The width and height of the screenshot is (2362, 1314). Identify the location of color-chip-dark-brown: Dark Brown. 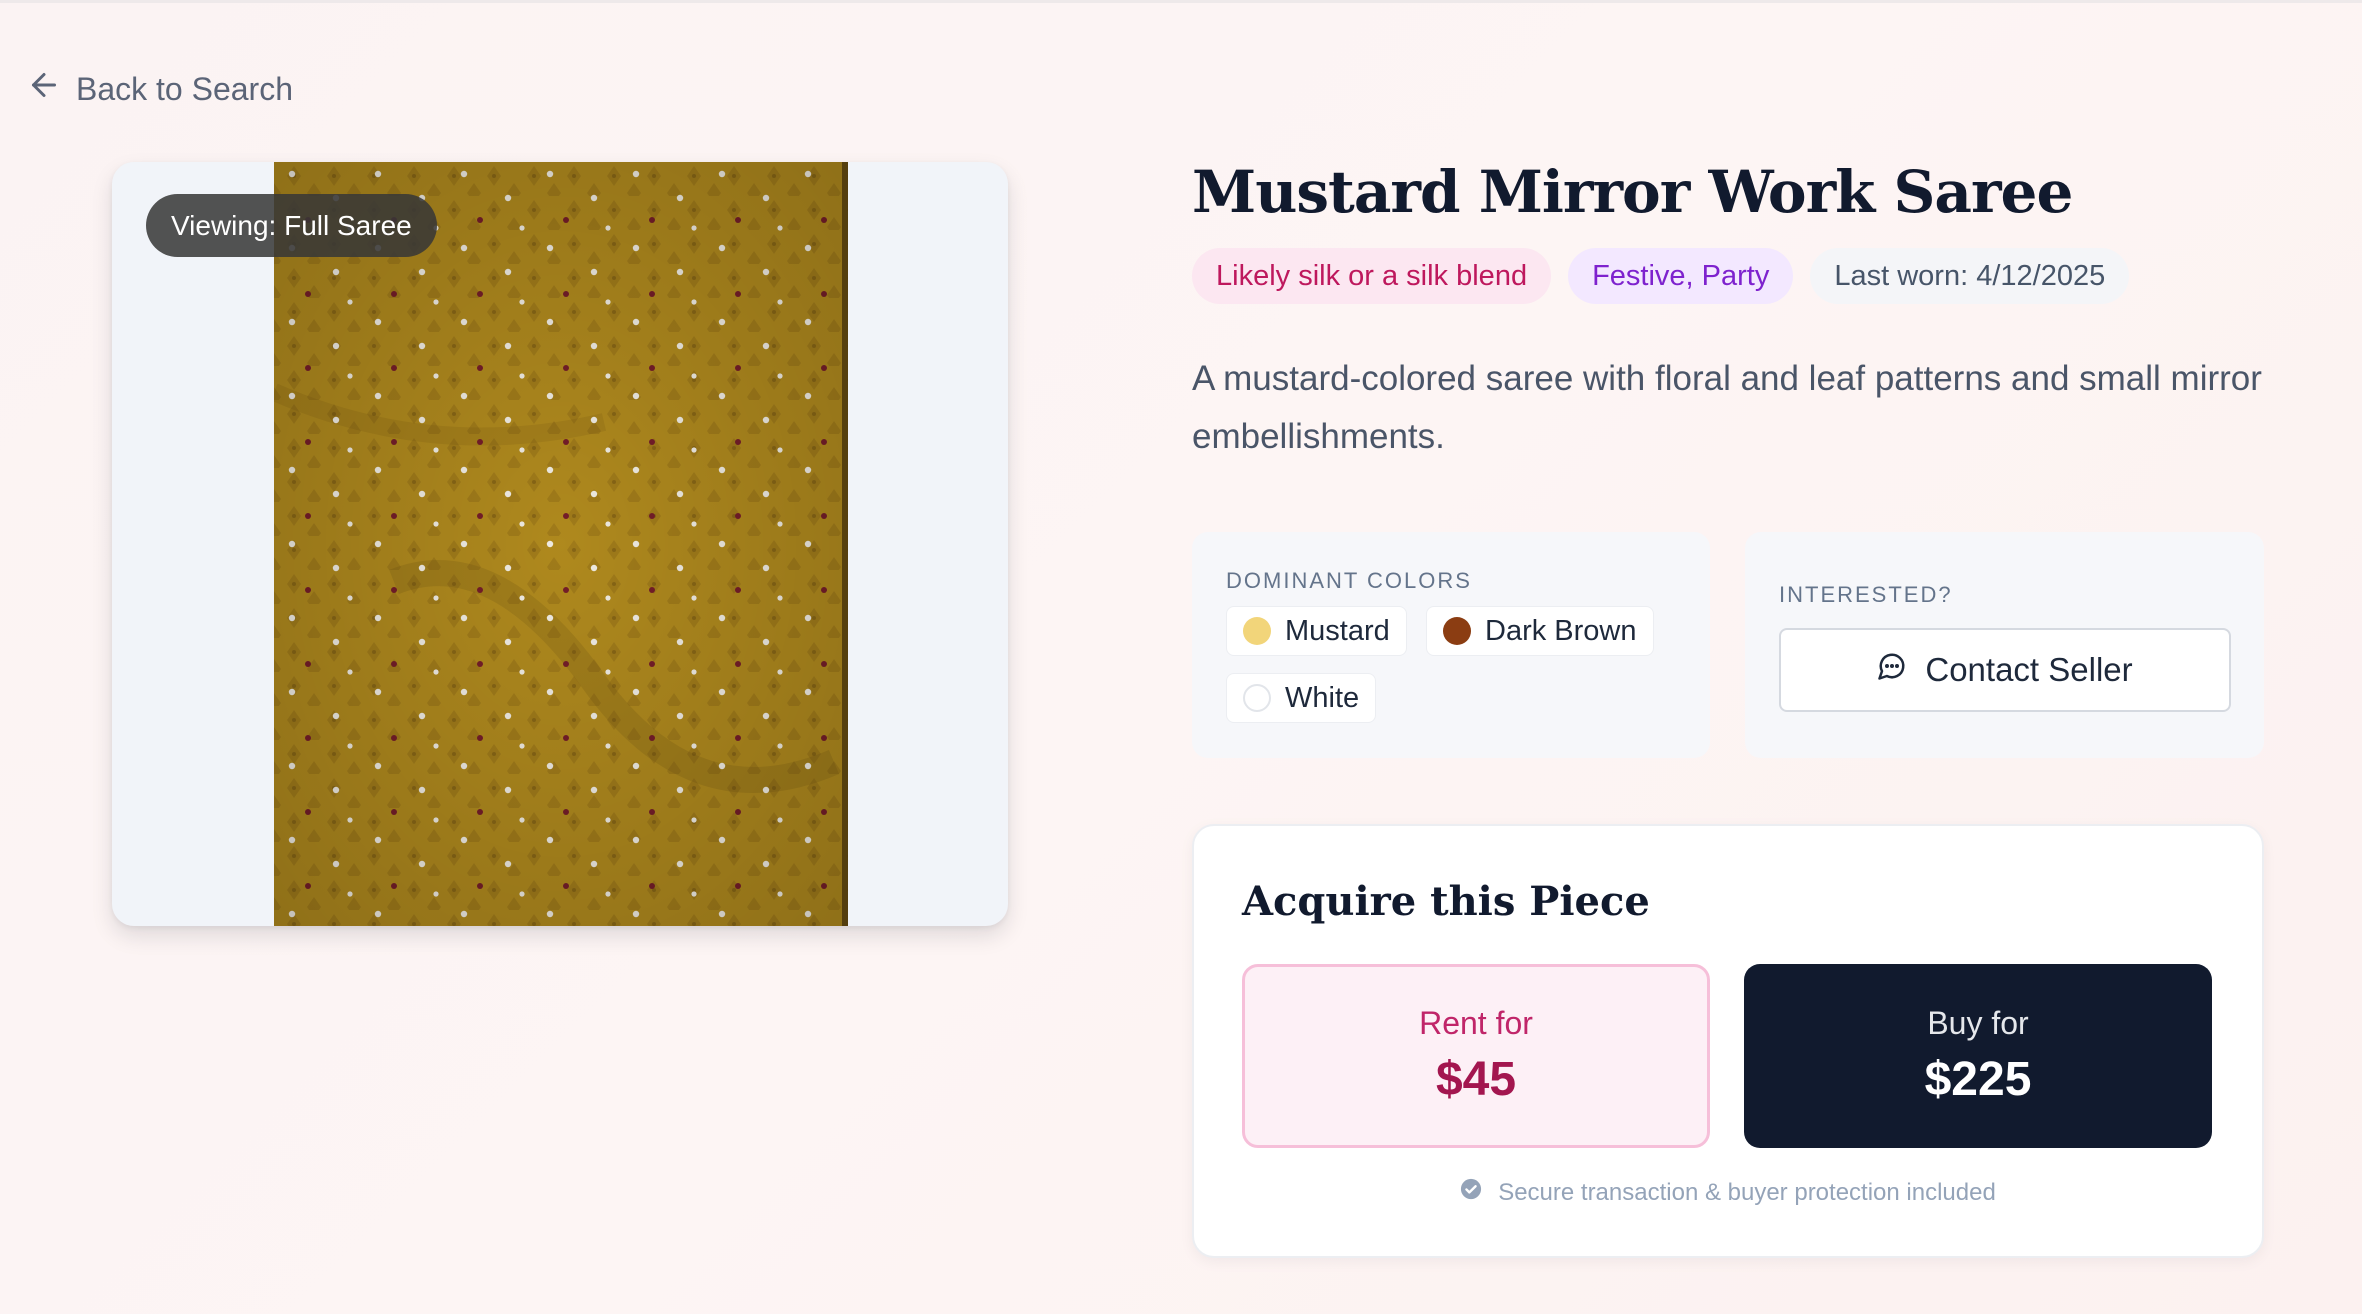
(1540, 631).